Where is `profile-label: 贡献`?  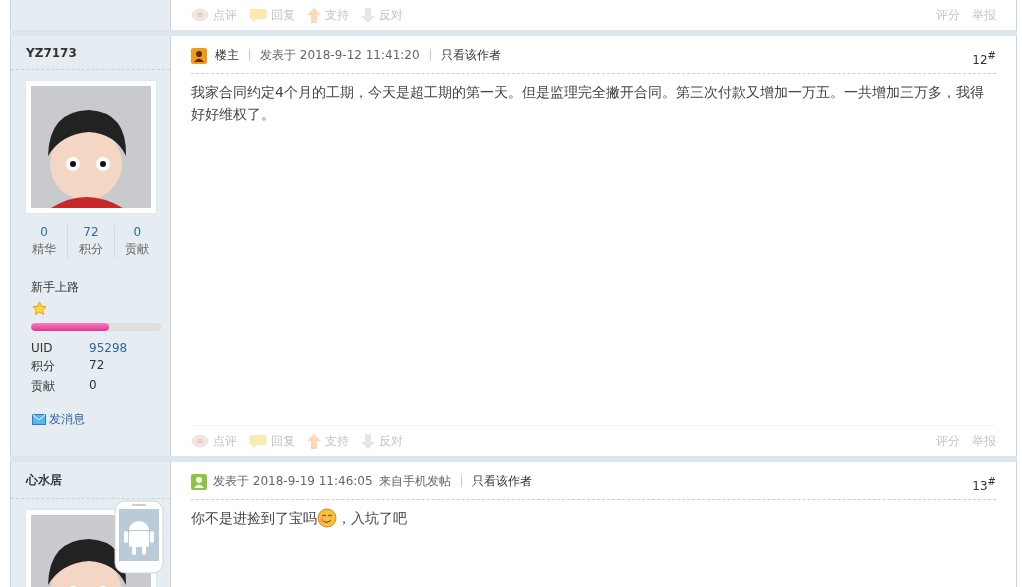
profile-label: 贡献 is located at coordinates (43, 386).